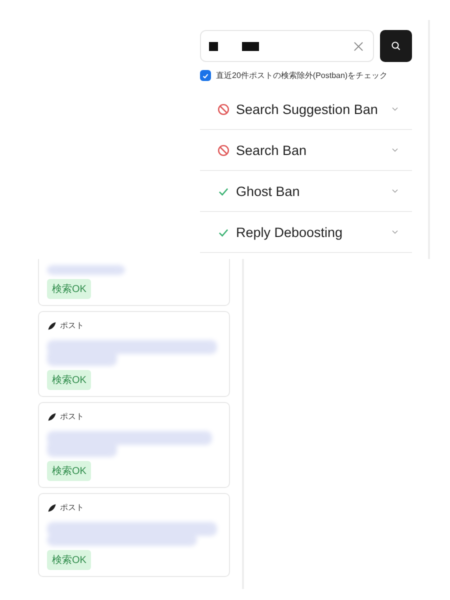 Image resolution: width=450 pixels, height=600 pixels. I want to click on search-icon, so click(396, 46).